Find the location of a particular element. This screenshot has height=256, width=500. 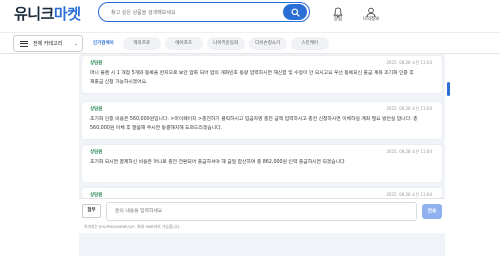

popular-keywords: 인기검색어 맥북프로 에어포츠 나이키운동화 다이슨청소기 스킨케어 is located at coordinates (208, 43).